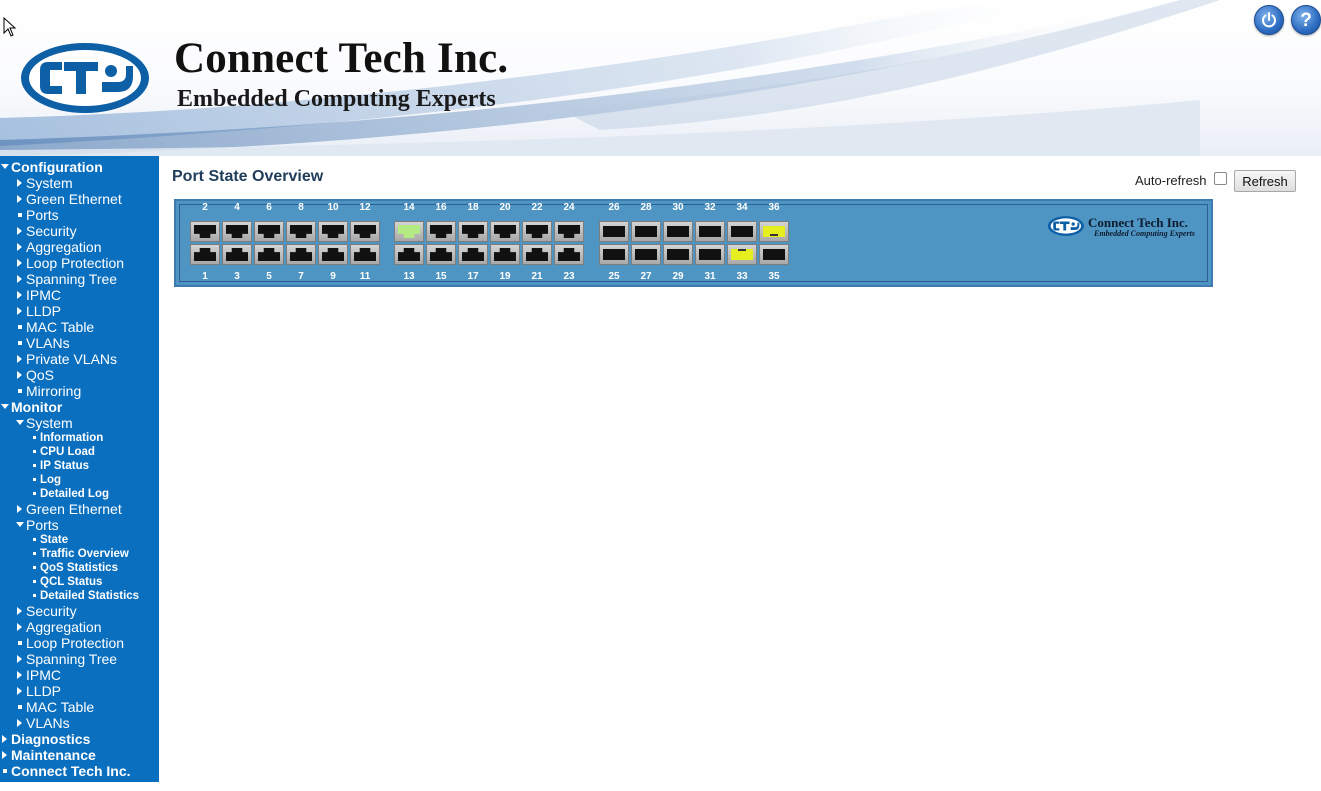  Describe the element at coordinates (79, 771) in the screenshot. I see `sidebar-item-connect-tech-inc: Connect Tech Inc.` at that location.